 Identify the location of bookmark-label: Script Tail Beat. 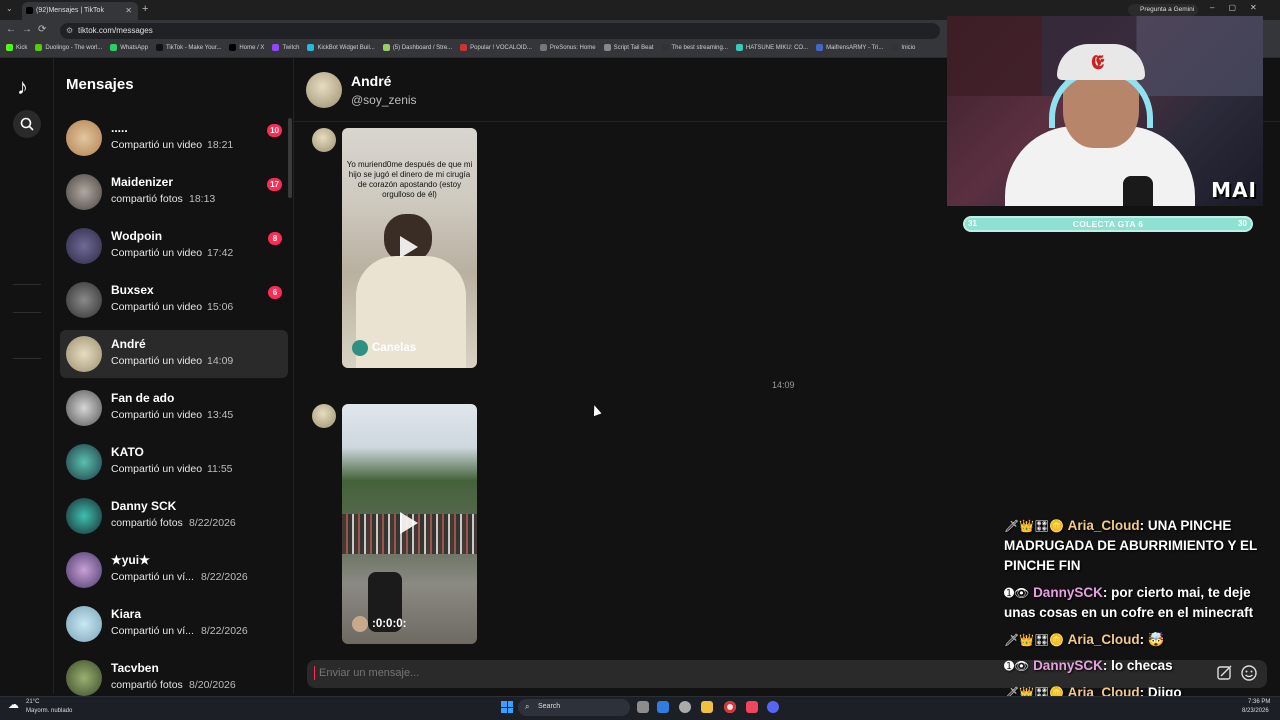
(633, 47).